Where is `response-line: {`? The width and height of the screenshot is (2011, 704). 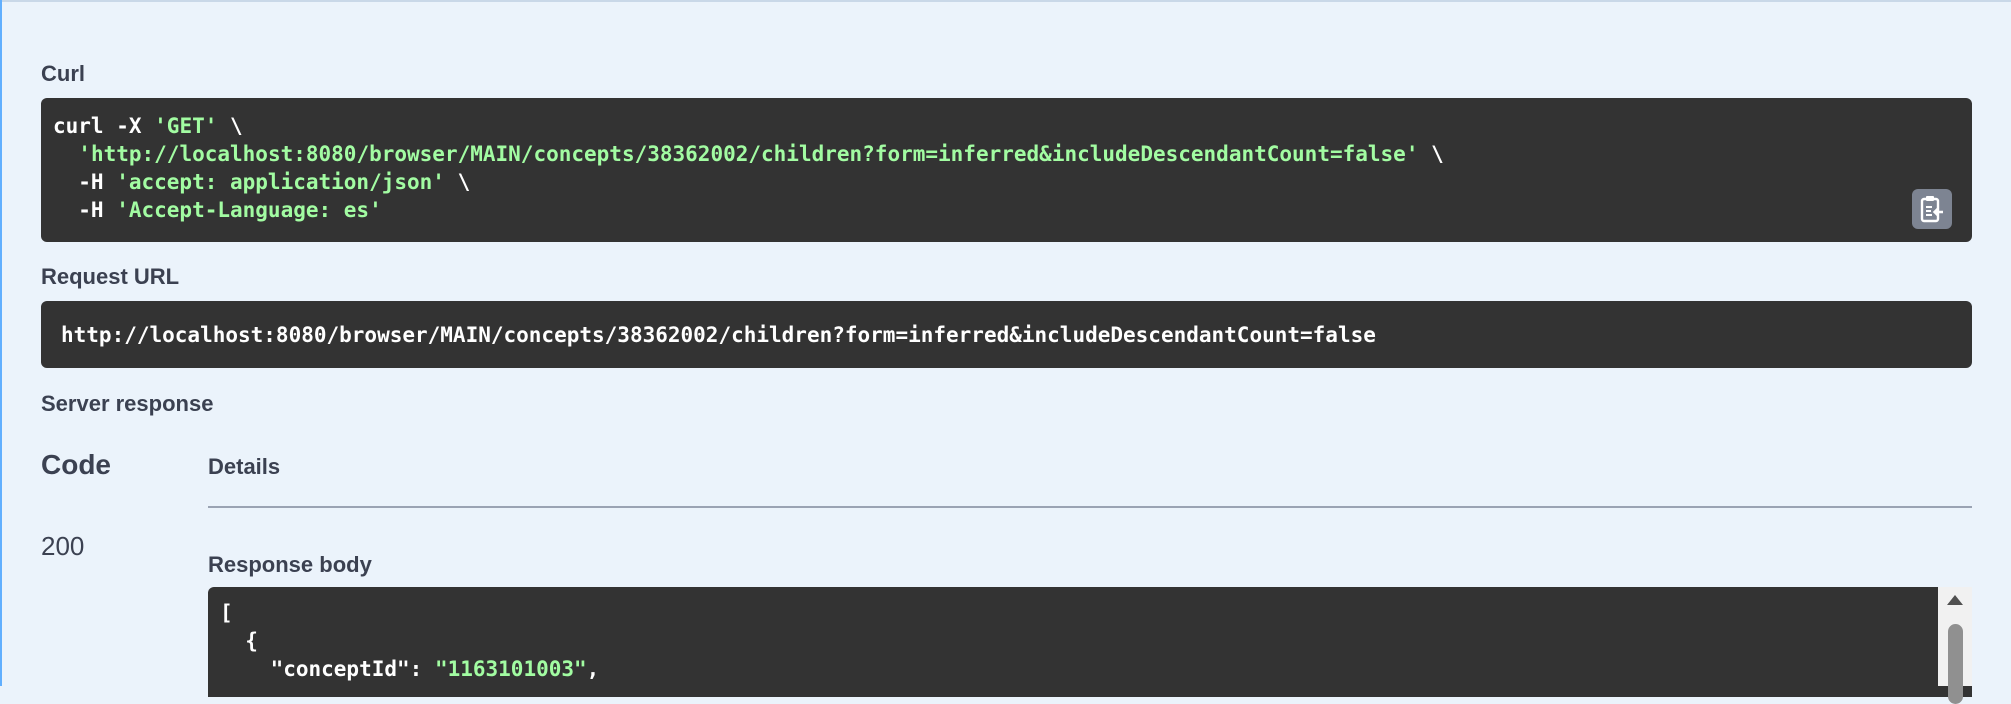
response-line: { is located at coordinates (239, 641).